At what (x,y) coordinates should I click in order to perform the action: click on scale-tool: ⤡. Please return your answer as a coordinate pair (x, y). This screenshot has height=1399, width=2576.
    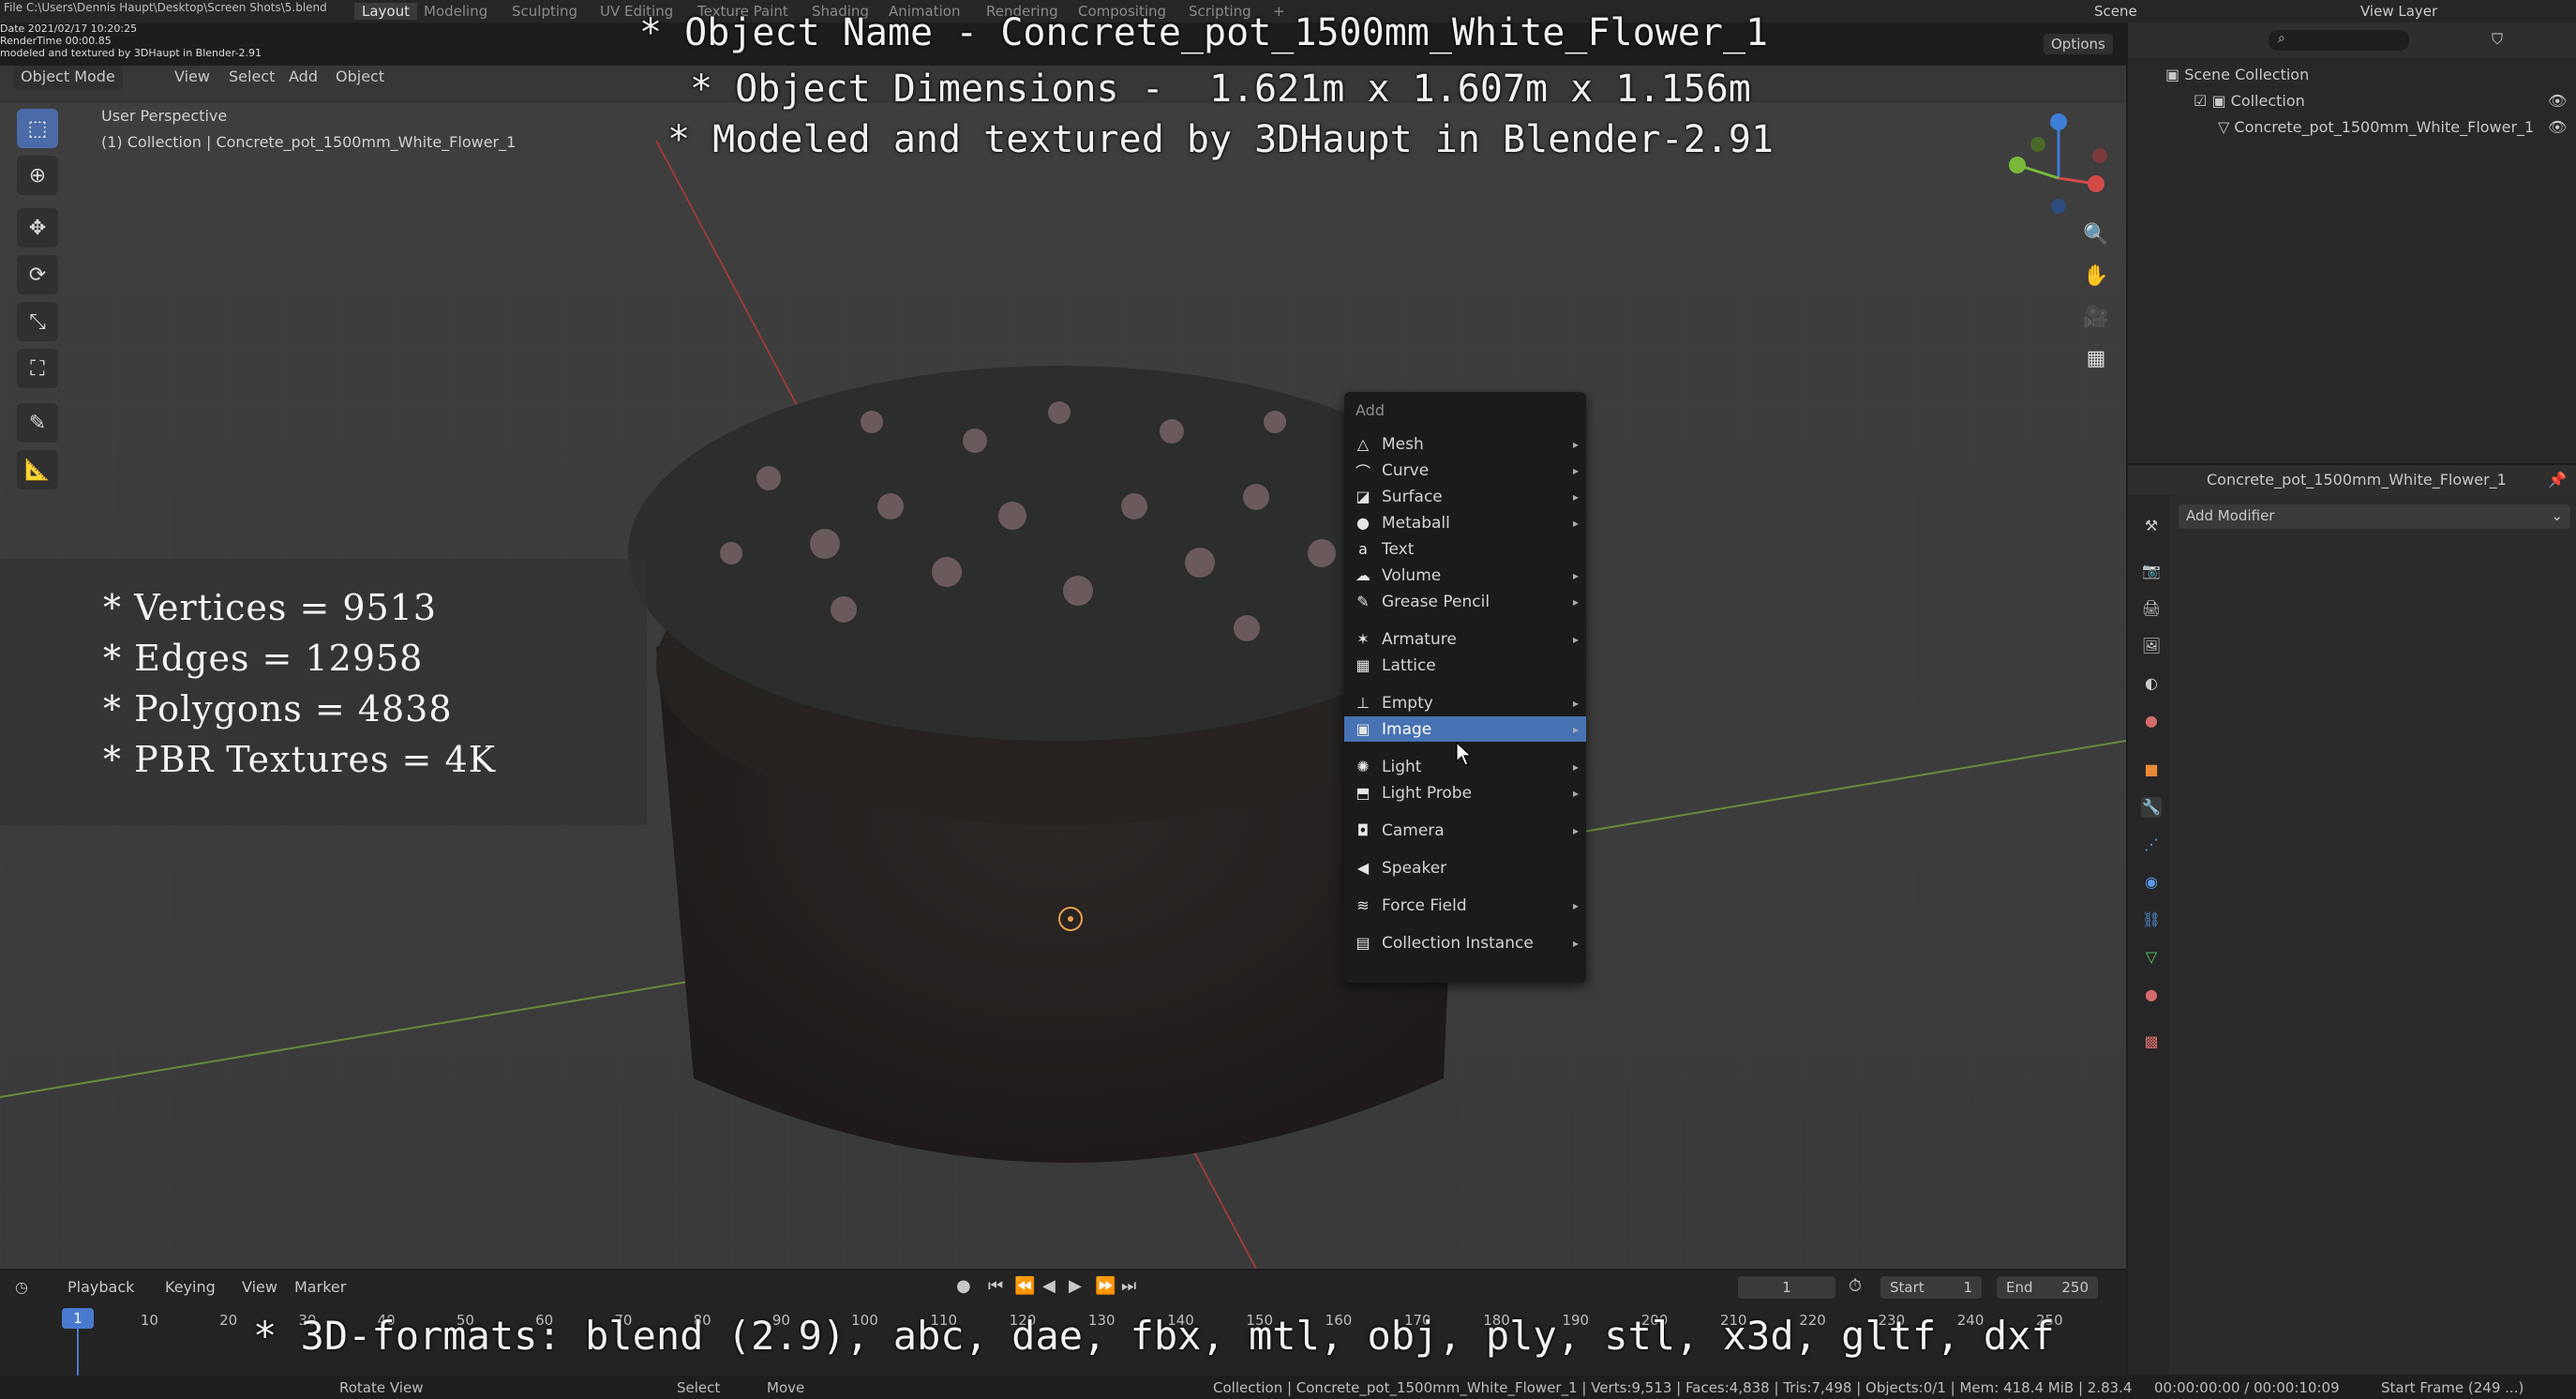
    Looking at the image, I should click on (38, 321).